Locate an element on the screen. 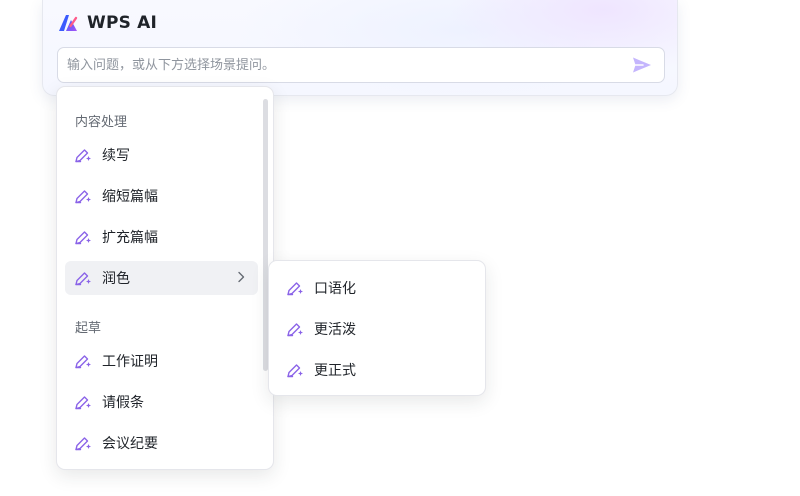 This screenshot has width=800, height=496. menu-item-work-certificate: 工作证明 is located at coordinates (161, 361).